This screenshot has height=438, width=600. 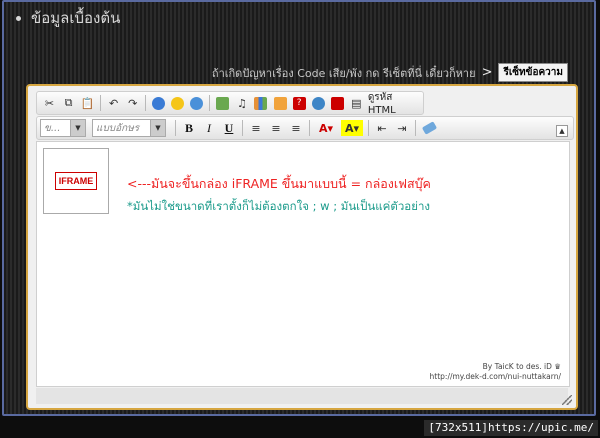 I want to click on section-heading: ข้อมูลเบื้องต้น, so click(x=68, y=18).